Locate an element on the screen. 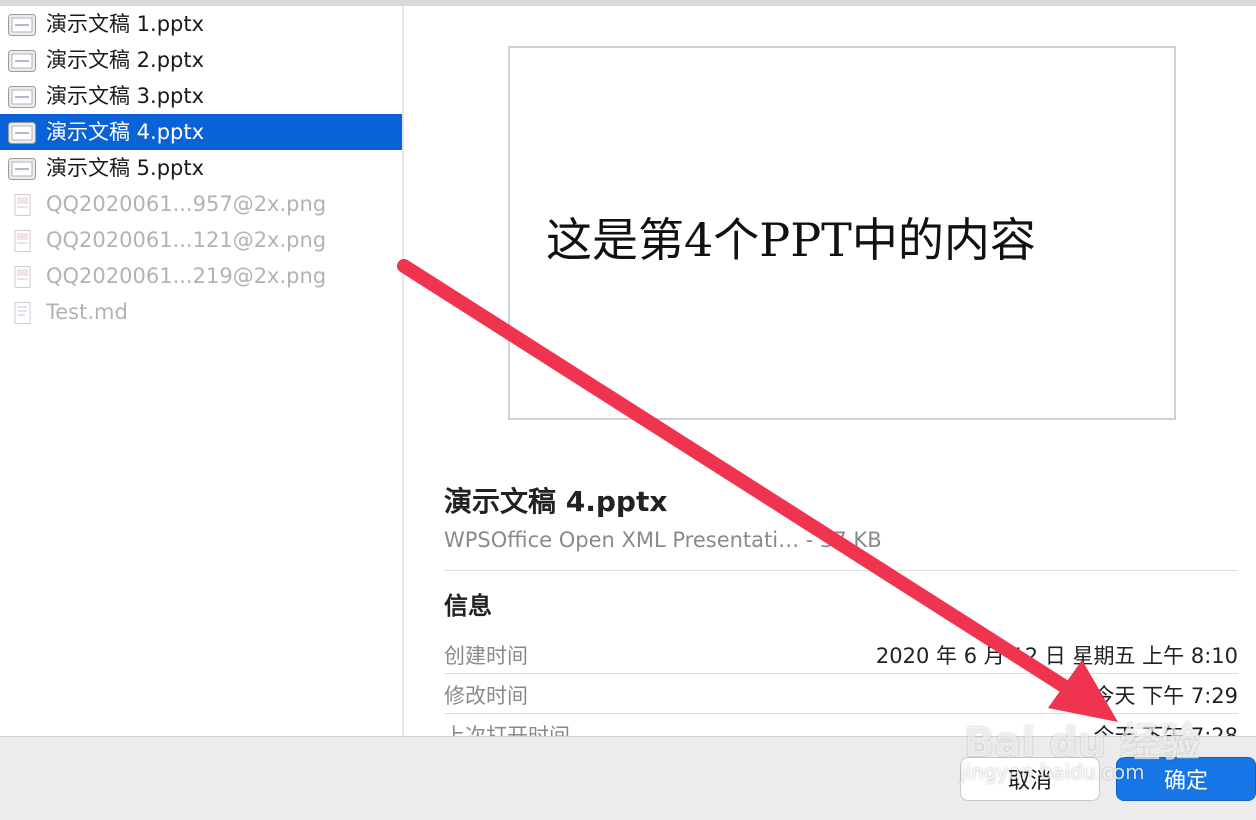 The height and width of the screenshot is (820, 1256). info-row-modified: 修改时间 今天 下午 7:29 is located at coordinates (841, 694).